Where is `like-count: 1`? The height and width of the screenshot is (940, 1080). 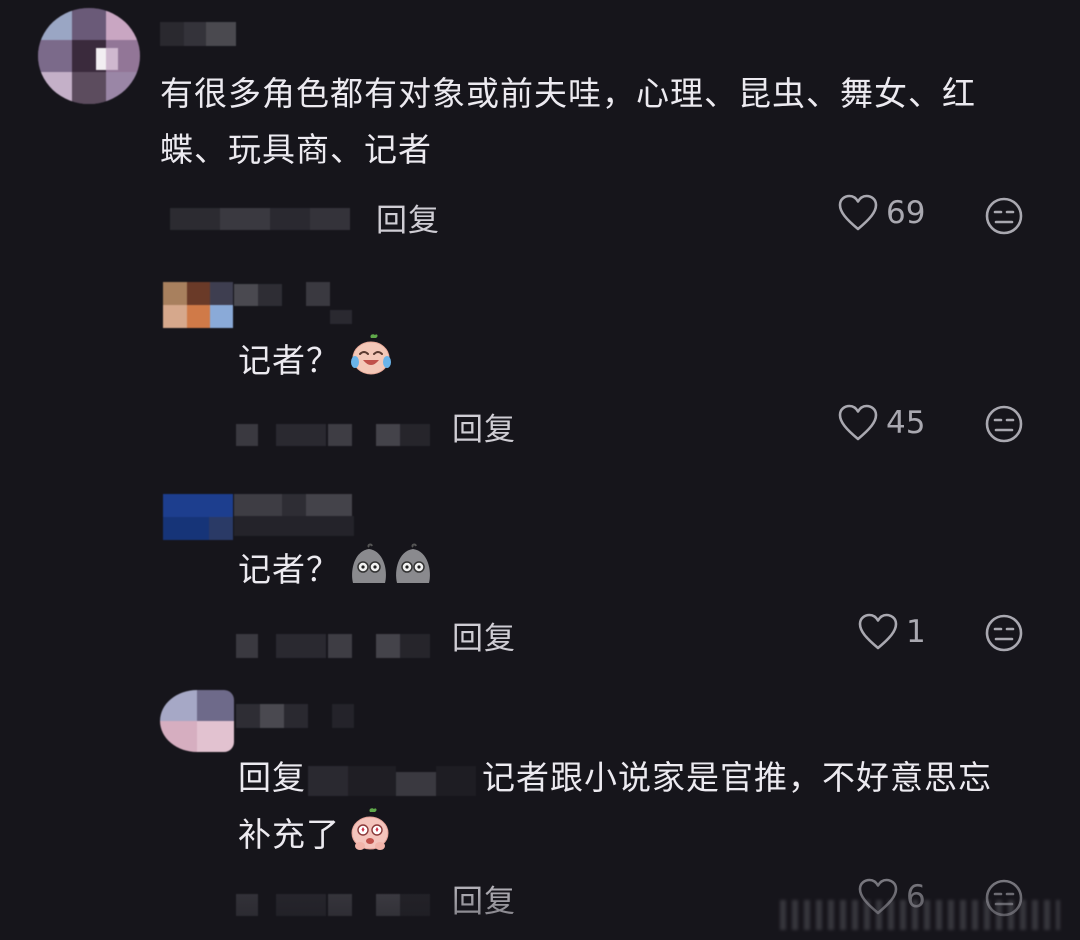 like-count: 1 is located at coordinates (916, 632).